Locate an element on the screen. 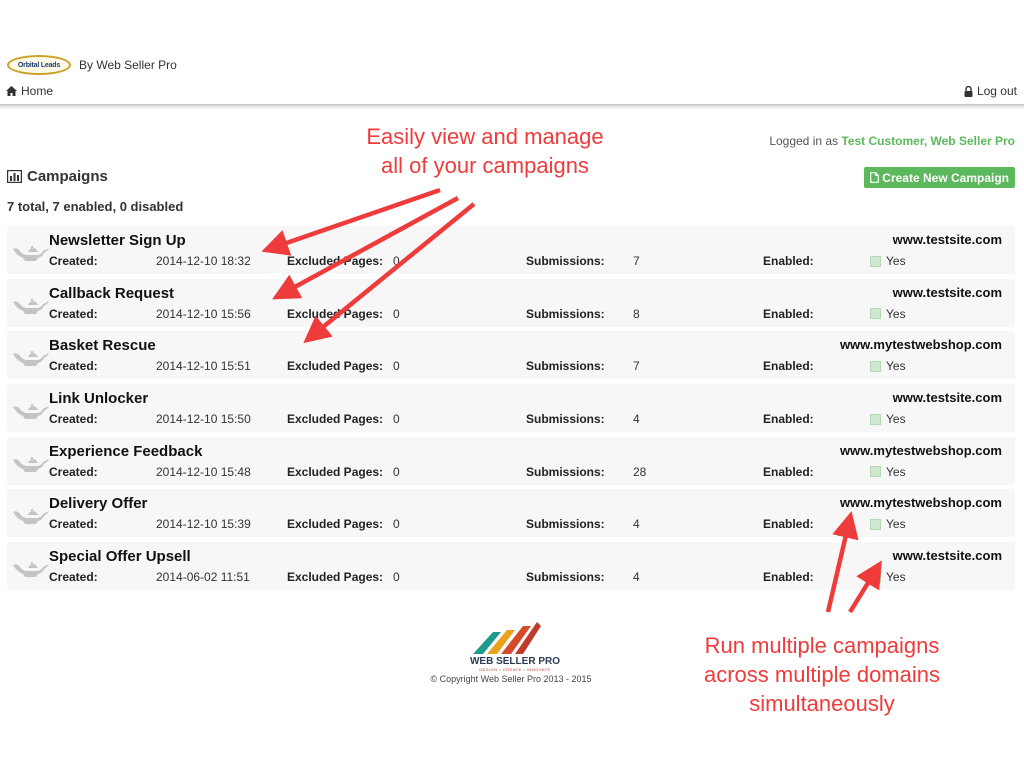 The width and height of the screenshot is (1024, 768). logged-in-user: Test Customer, Web Seller Pro is located at coordinates (928, 141).